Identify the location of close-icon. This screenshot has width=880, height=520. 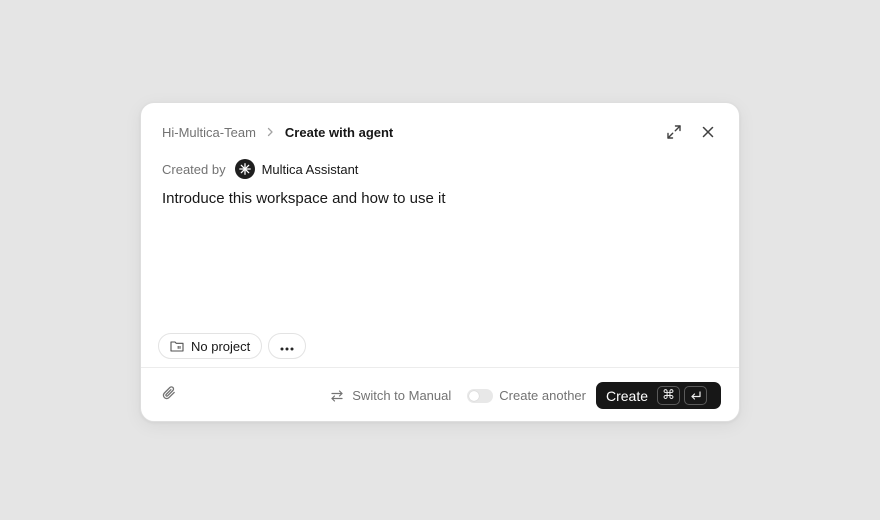
(708, 132).